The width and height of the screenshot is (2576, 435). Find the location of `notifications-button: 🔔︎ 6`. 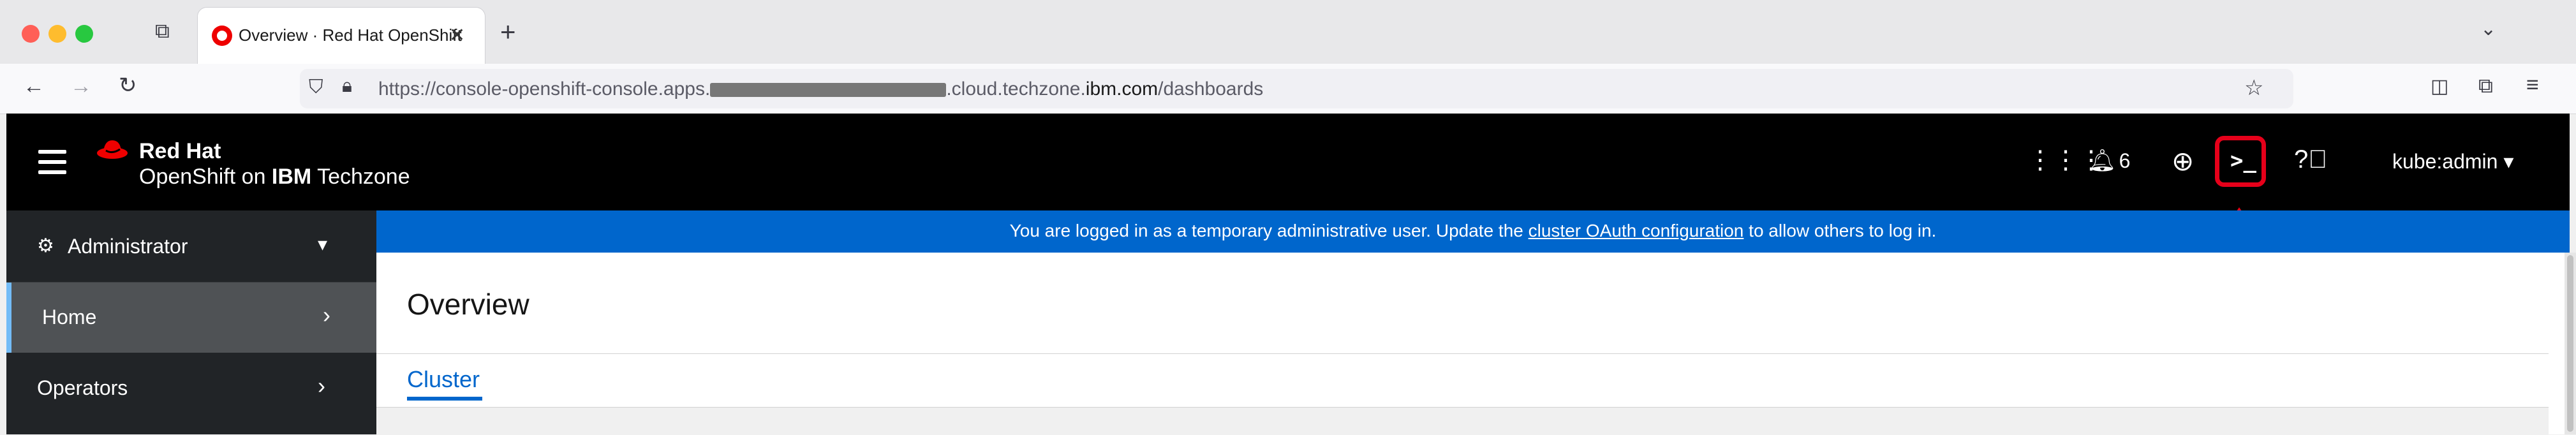

notifications-button: 🔔︎ 6 is located at coordinates (2109, 160).